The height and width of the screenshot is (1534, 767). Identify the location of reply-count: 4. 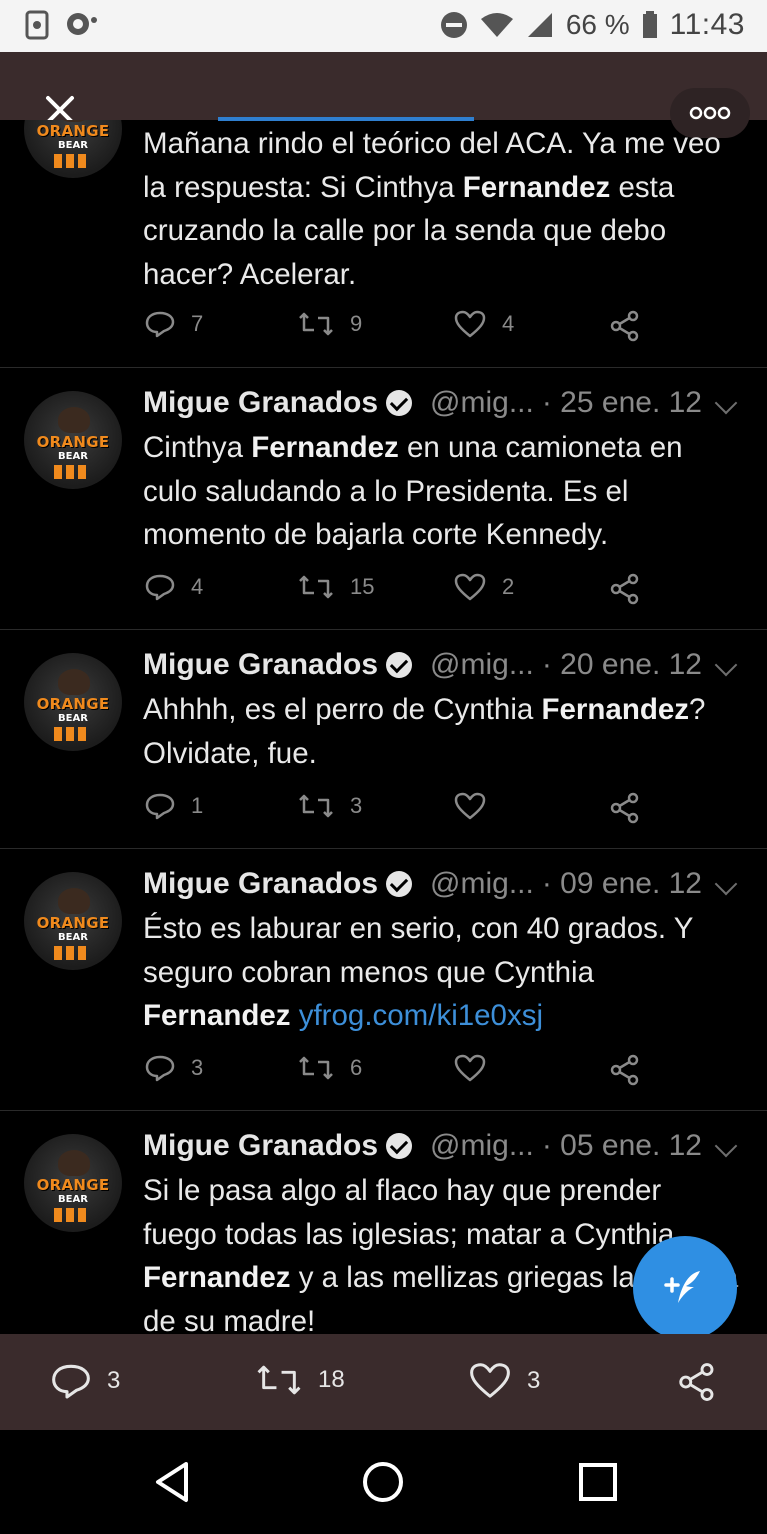
(197, 586).